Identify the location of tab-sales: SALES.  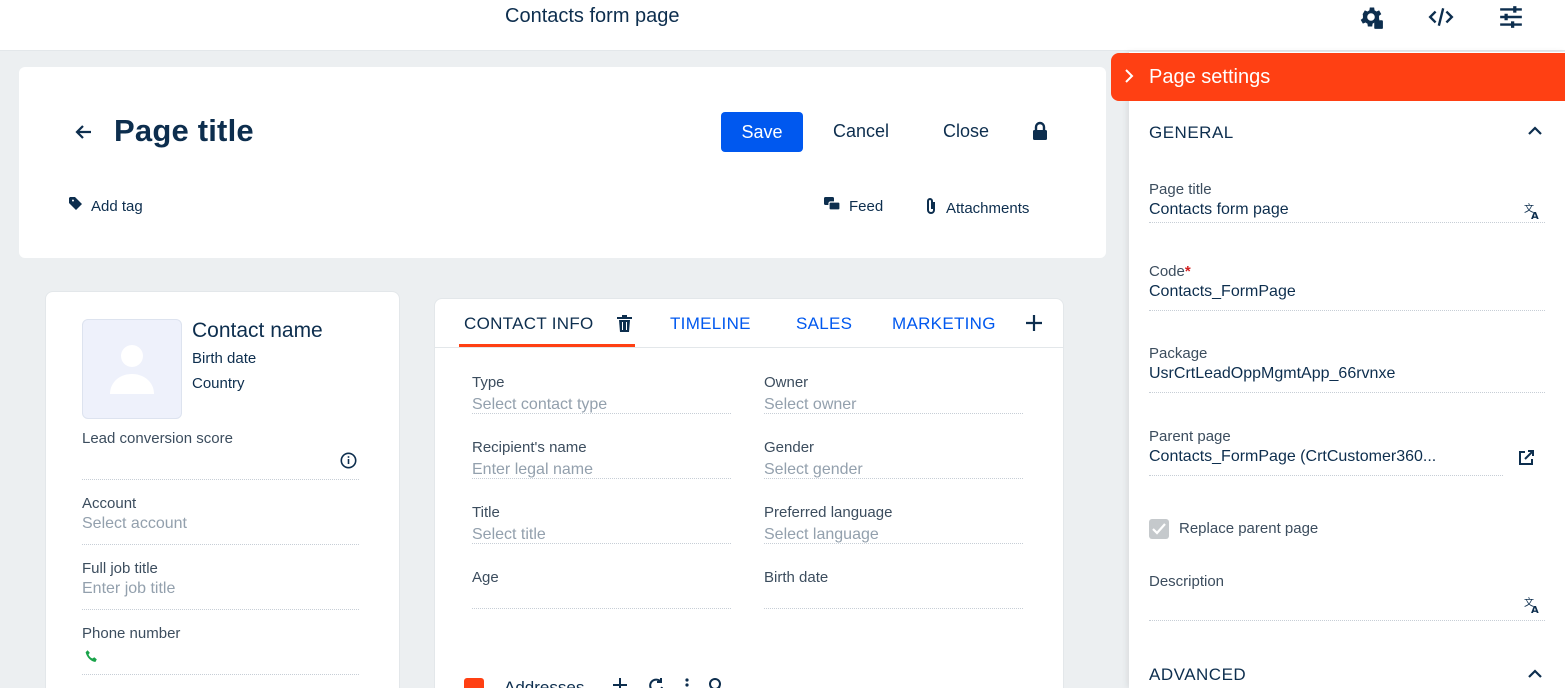
(824, 324).